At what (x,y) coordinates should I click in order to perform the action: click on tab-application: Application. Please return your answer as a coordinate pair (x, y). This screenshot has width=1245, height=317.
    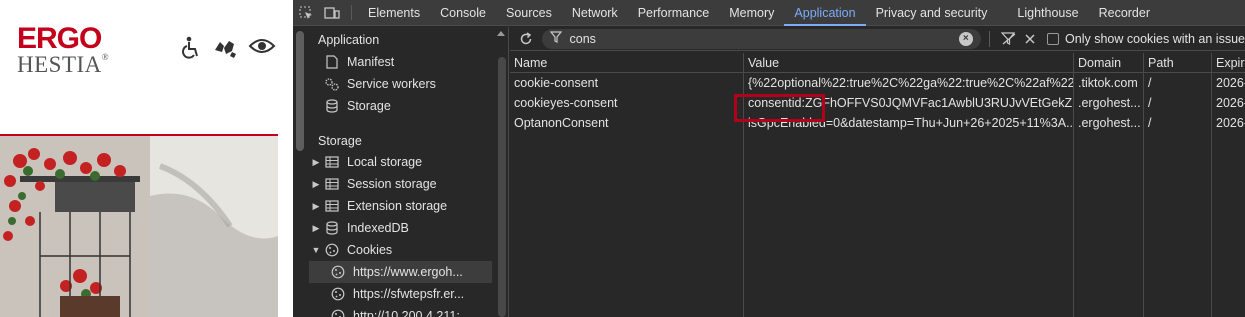
    Looking at the image, I should click on (825, 13).